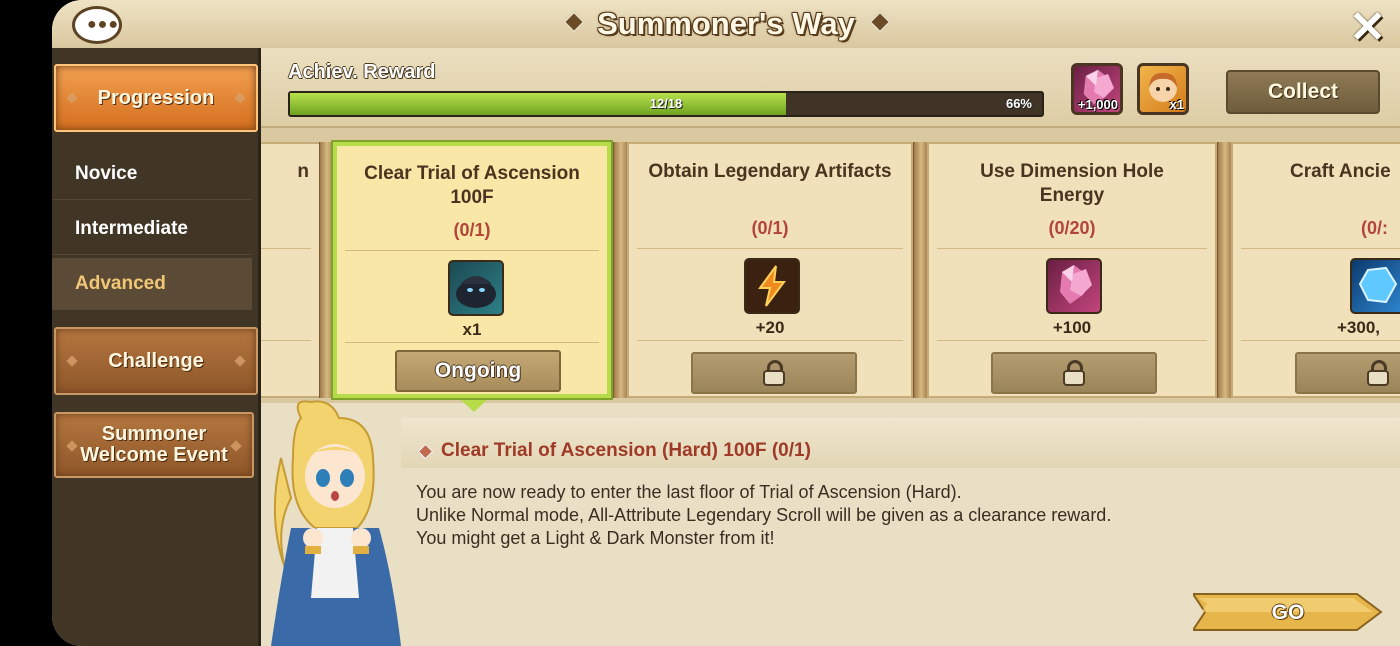 This screenshot has width=1400, height=646. I want to click on progress-count: 12/18, so click(666, 103).